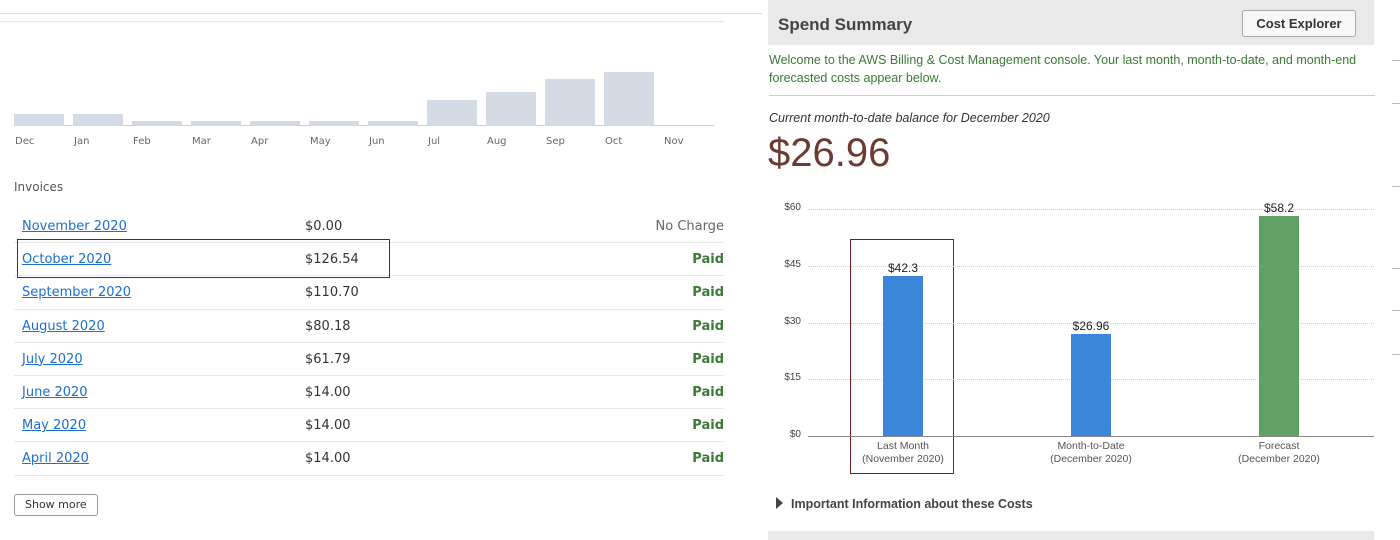 This screenshot has width=1400, height=540. What do you see at coordinates (1091, 326) in the screenshot?
I see `bar-value-label: $26.96` at bounding box center [1091, 326].